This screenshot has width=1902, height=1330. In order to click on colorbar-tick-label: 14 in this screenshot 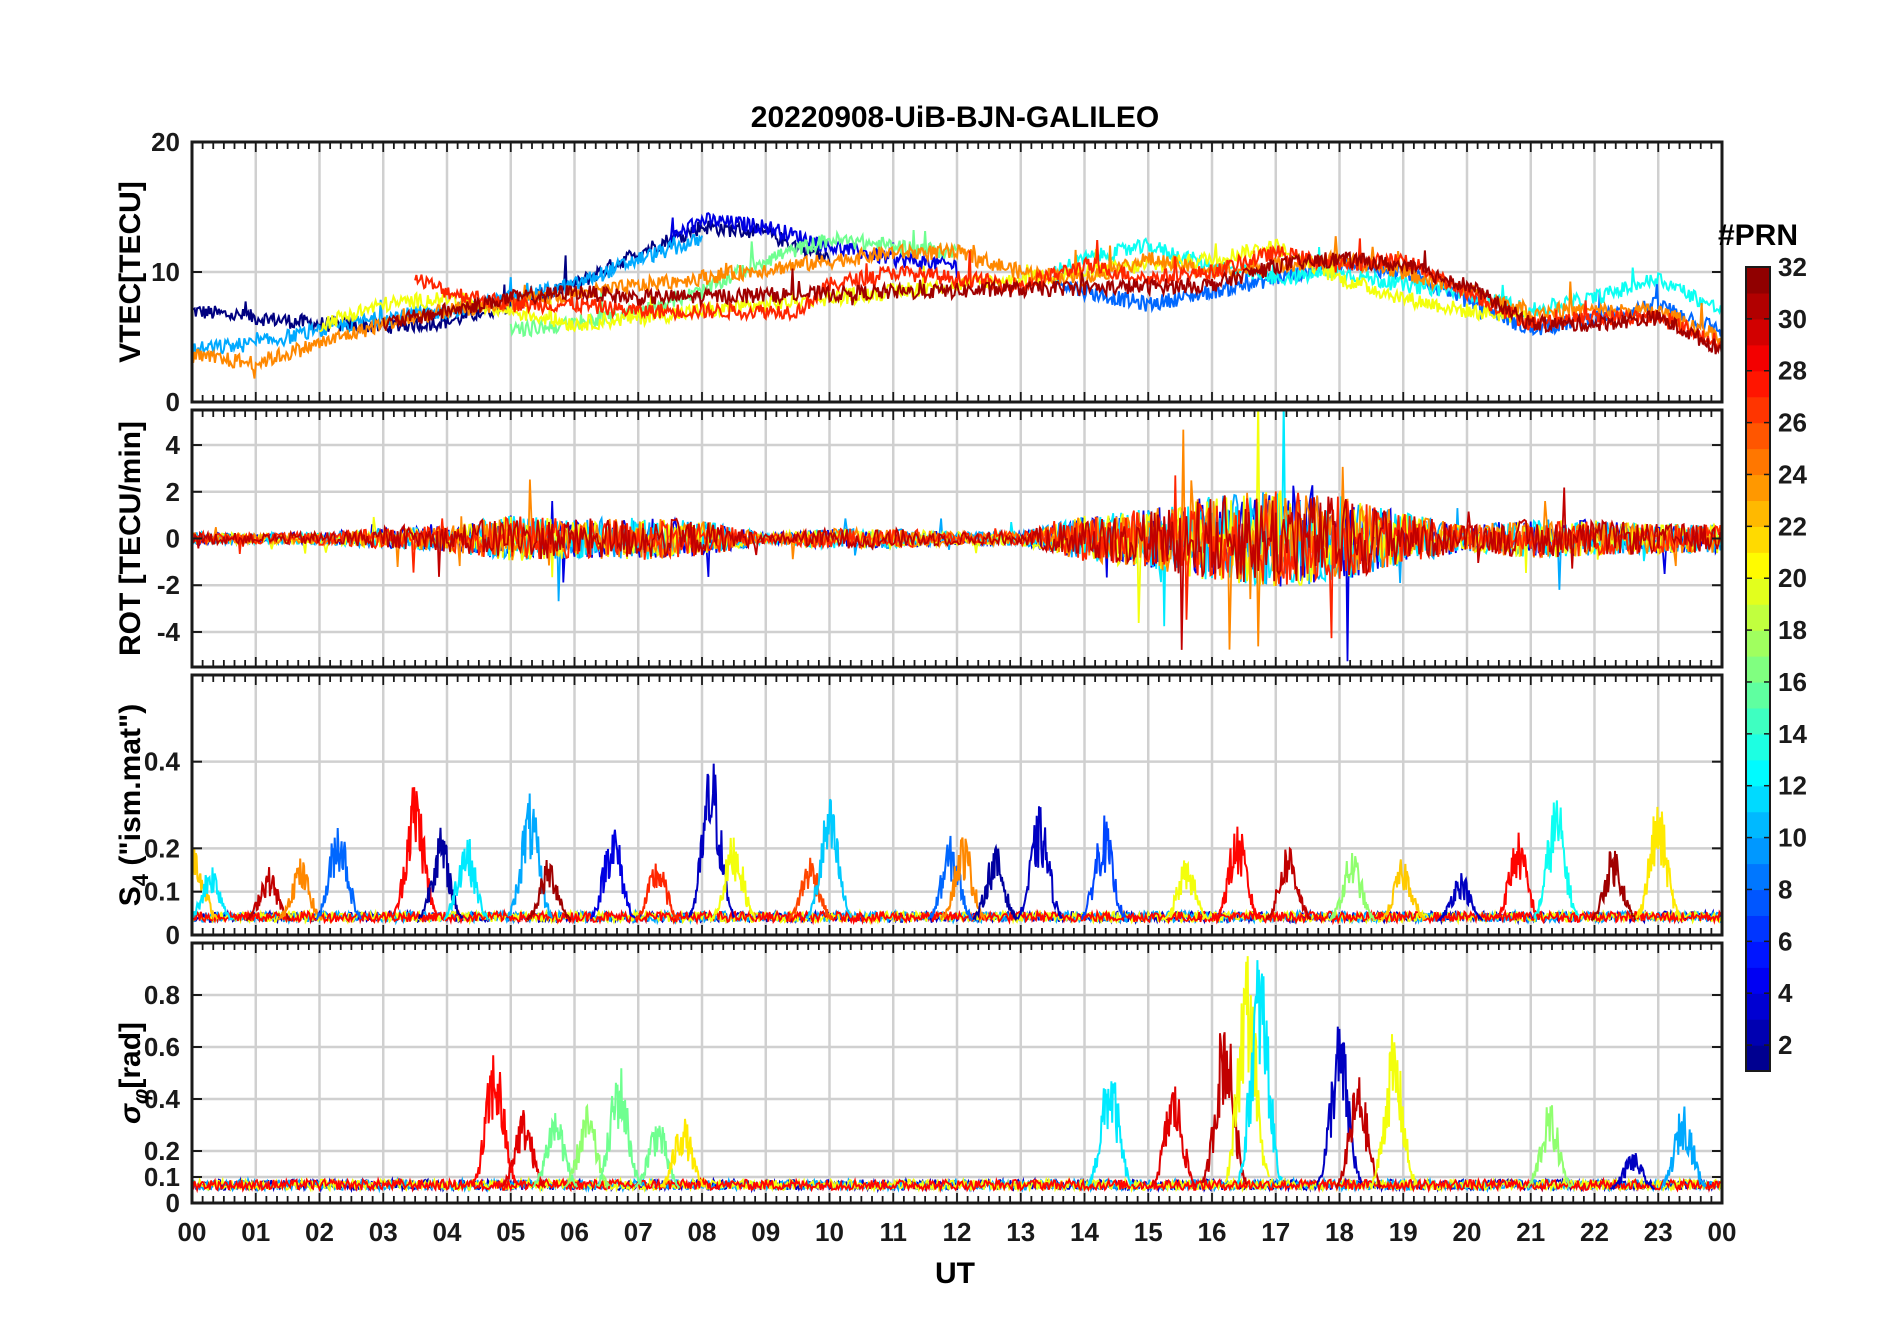, I will do `click(1792, 734)`.